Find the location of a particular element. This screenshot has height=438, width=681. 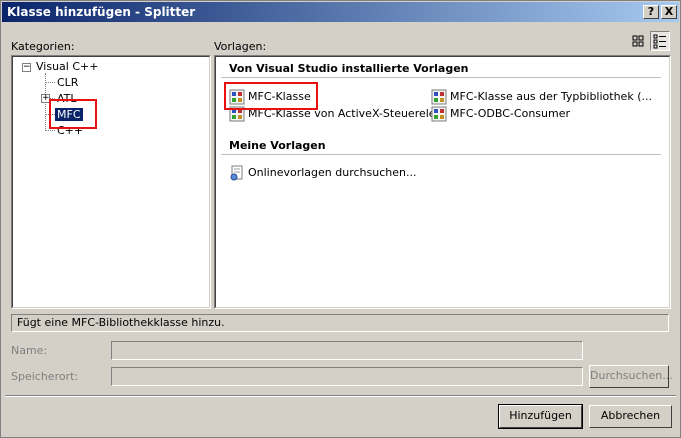

close-button: X is located at coordinates (669, 12).